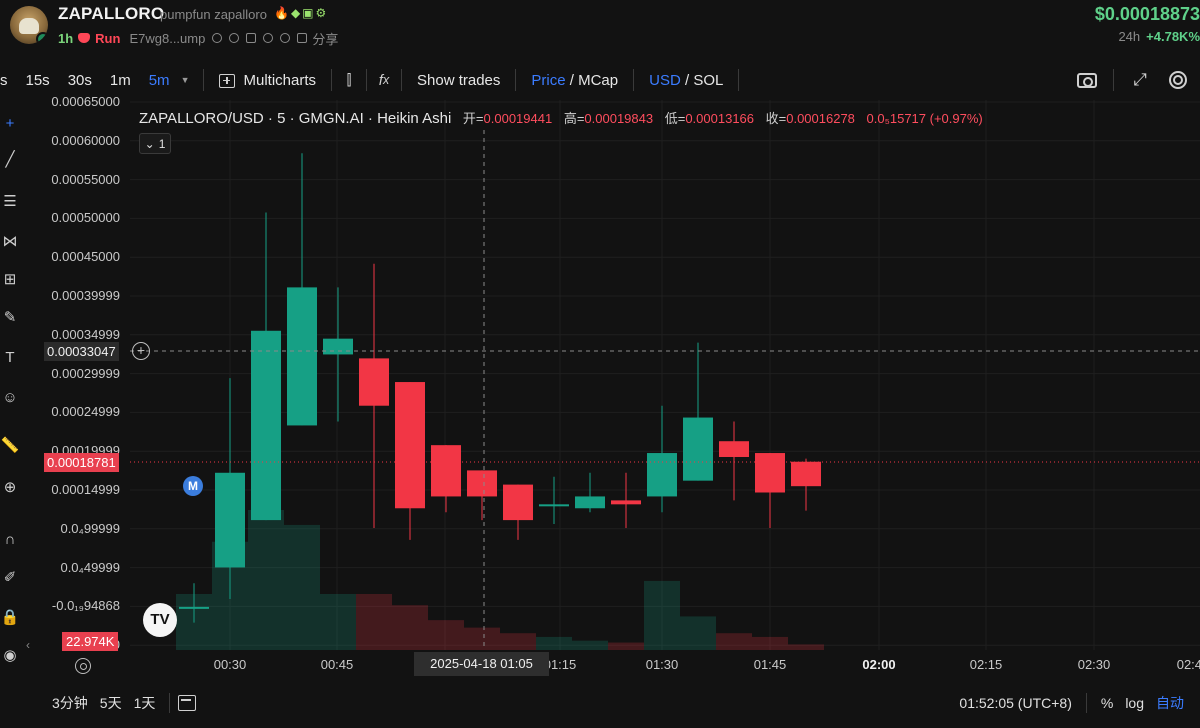 Image resolution: width=1200 pixels, height=728 pixels. I want to click on legend-open-label: 开=, so click(473, 118).